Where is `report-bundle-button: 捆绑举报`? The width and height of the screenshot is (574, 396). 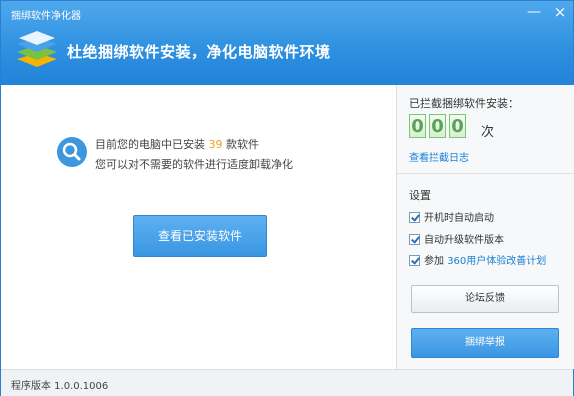 report-bundle-button: 捆绑举报 is located at coordinates (485, 343).